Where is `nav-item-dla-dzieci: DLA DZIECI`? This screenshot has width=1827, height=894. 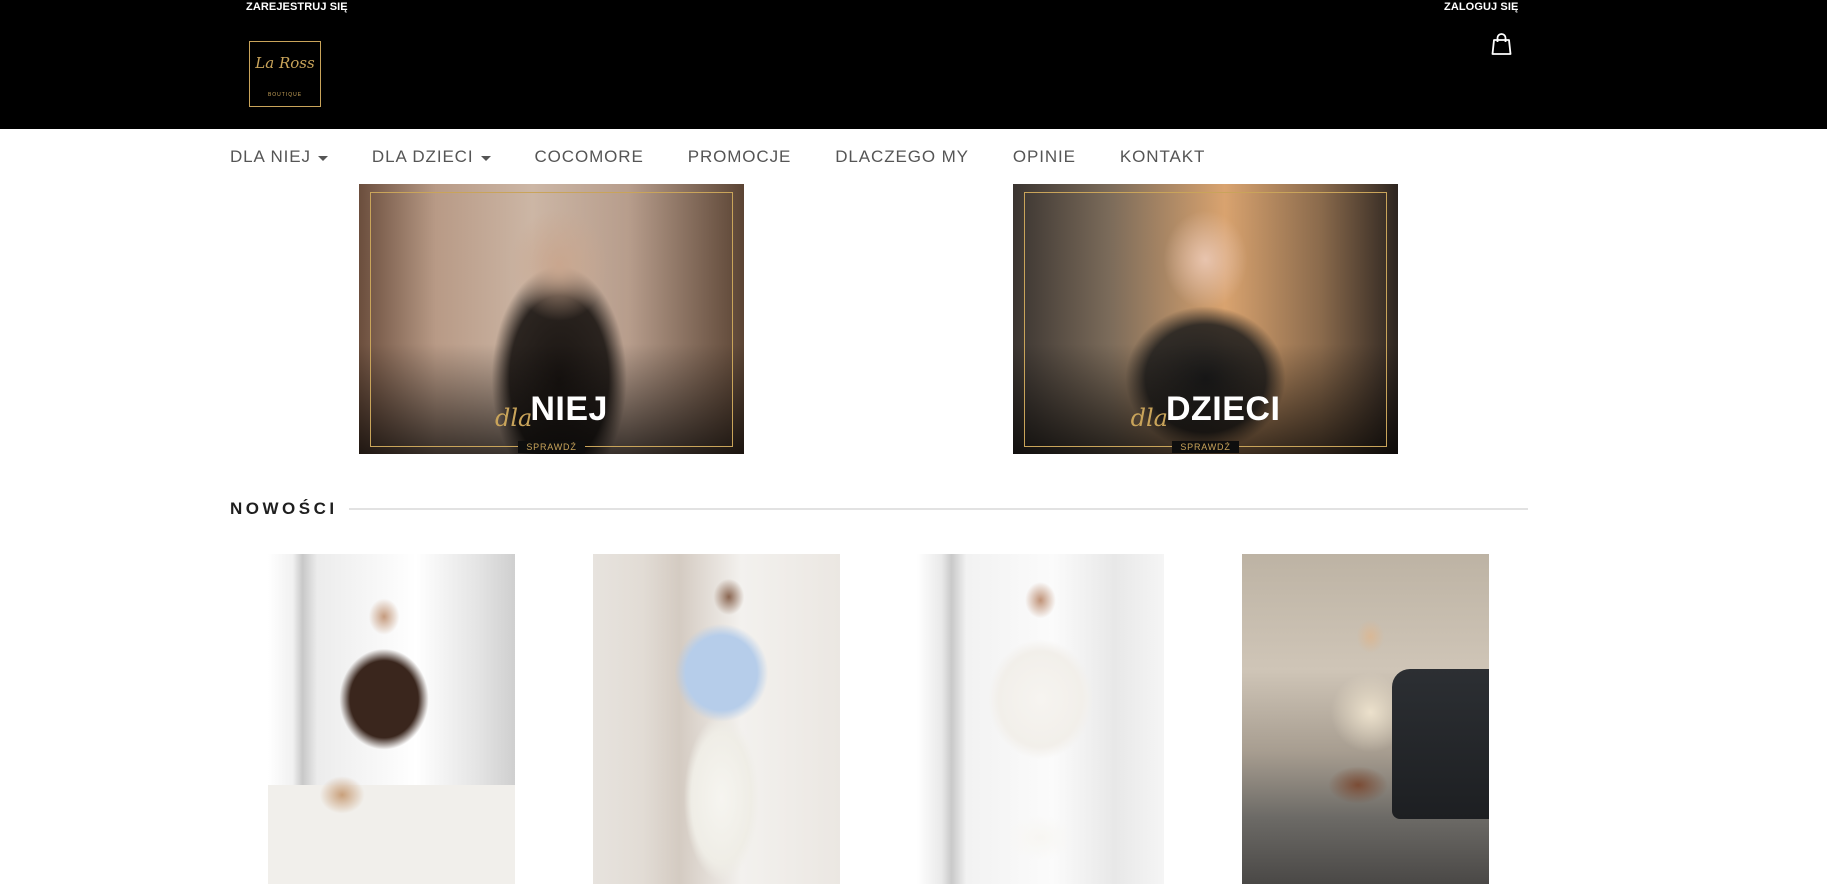
nav-item-dla-dzieci: DLA DZIECI is located at coordinates (431, 157).